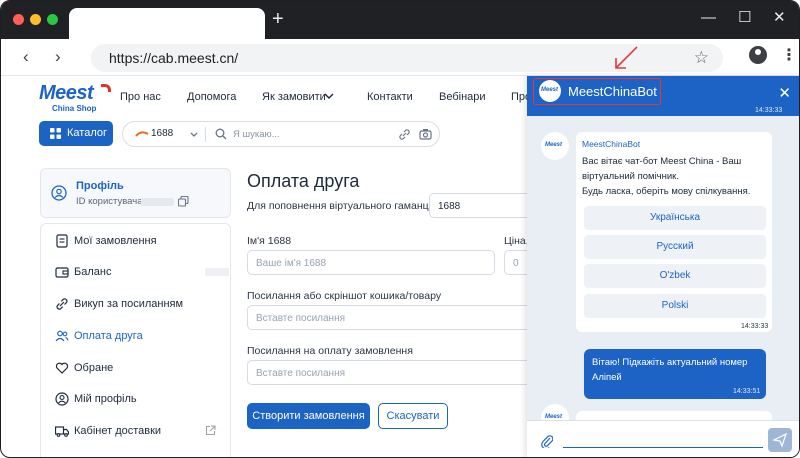 The width and height of the screenshot is (800, 458). Describe the element at coordinates (108, 336) in the screenshot. I see `sidebar-item-label: Оплата друга` at that location.